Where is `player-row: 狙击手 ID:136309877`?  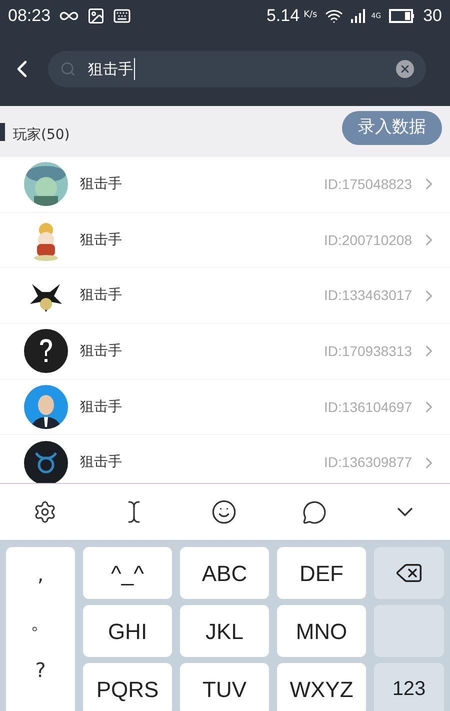 player-row: 狙击手 ID:136309877 is located at coordinates (225, 459).